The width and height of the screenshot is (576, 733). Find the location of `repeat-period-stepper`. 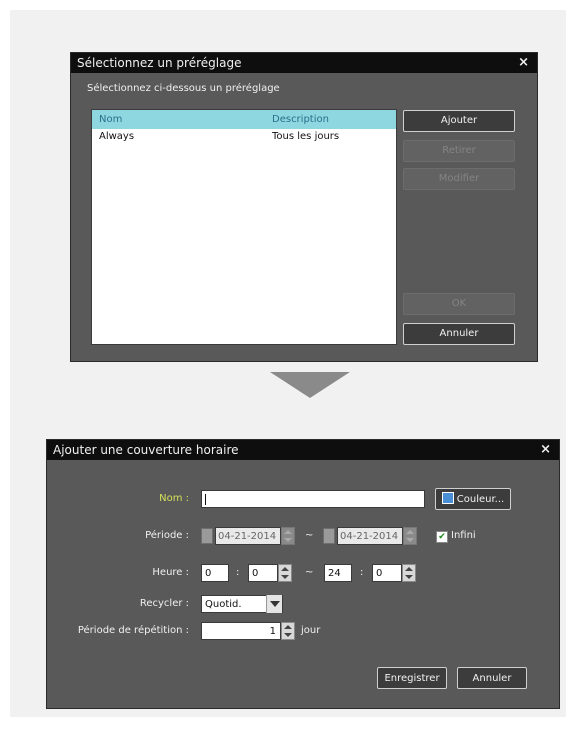

repeat-period-stepper is located at coordinates (288, 631).